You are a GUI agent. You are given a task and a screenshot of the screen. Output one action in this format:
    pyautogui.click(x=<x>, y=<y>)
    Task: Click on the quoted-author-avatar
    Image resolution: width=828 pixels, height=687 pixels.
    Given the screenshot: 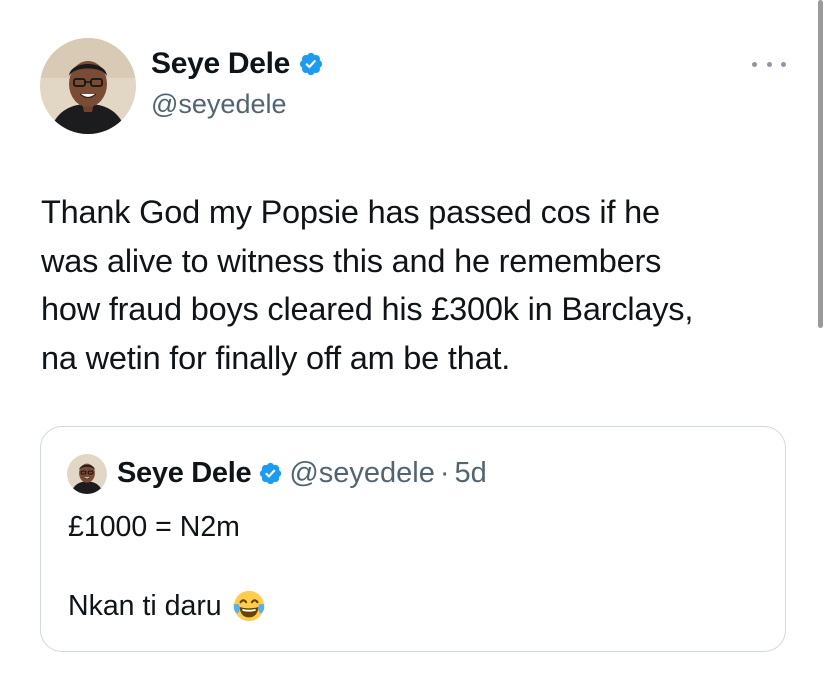 What is the action you would take?
    pyautogui.click(x=87, y=474)
    